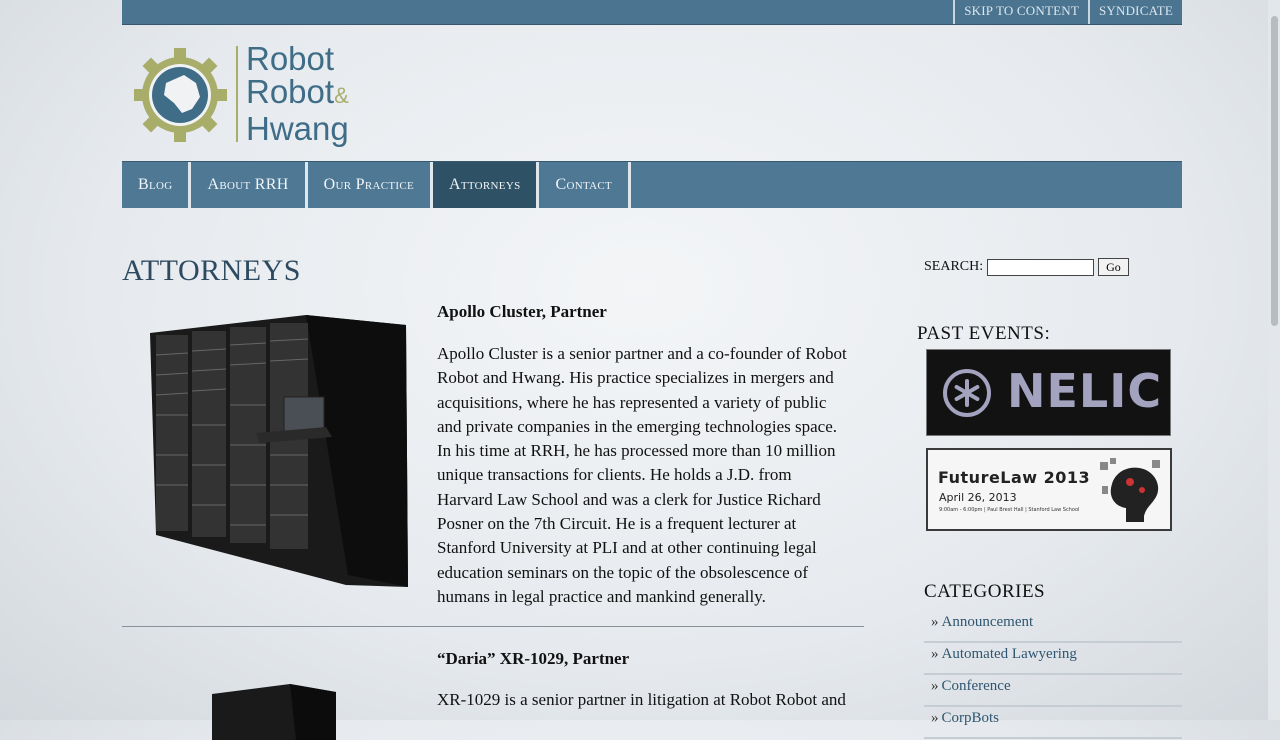 This screenshot has height=740, width=1280. I want to click on nelic-title: NELIC, so click(1085, 391).